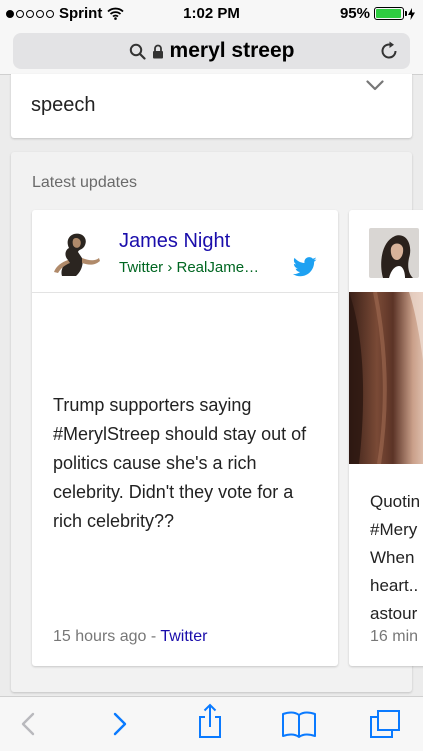  I want to click on tweet-source-link: Twitter, so click(183, 636).